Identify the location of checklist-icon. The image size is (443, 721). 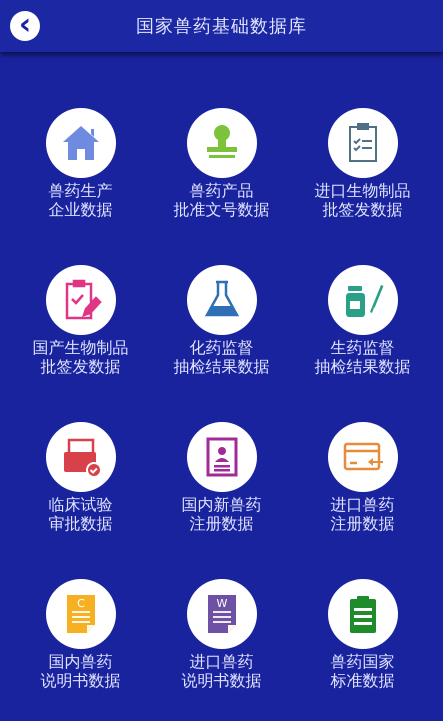
(362, 142).